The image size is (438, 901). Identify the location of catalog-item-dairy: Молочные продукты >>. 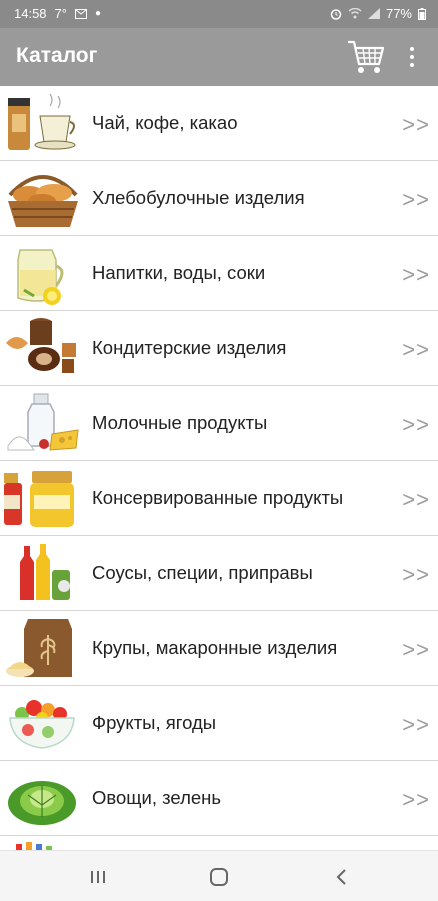
(219, 423).